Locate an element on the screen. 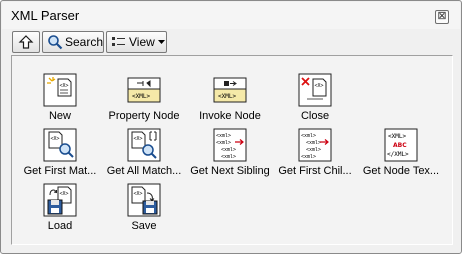 This screenshot has width=462, height=254. window-title: XML Parser is located at coordinates (45, 15).